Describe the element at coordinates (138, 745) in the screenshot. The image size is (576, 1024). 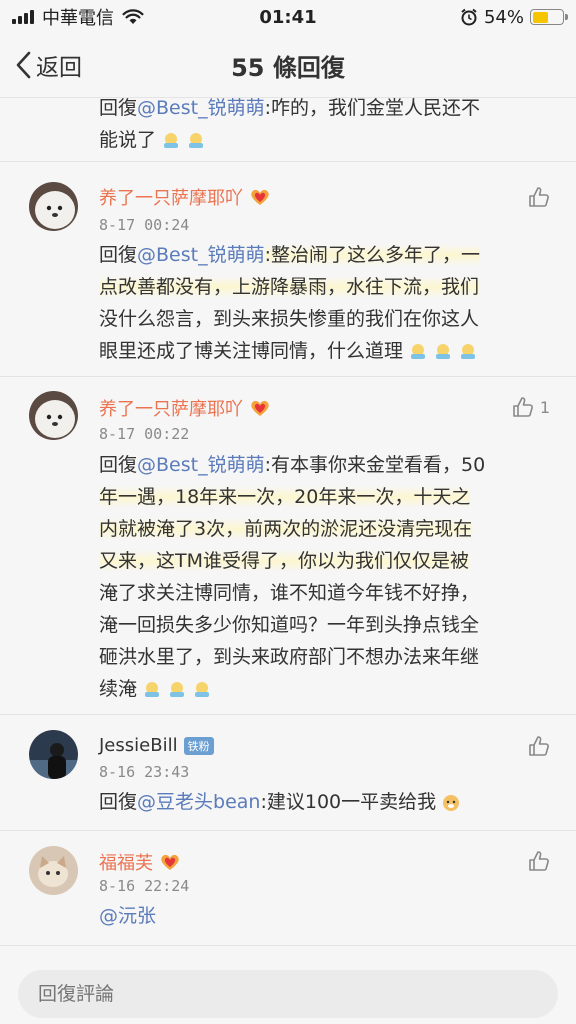
I see `username-text: JessieBill` at that location.